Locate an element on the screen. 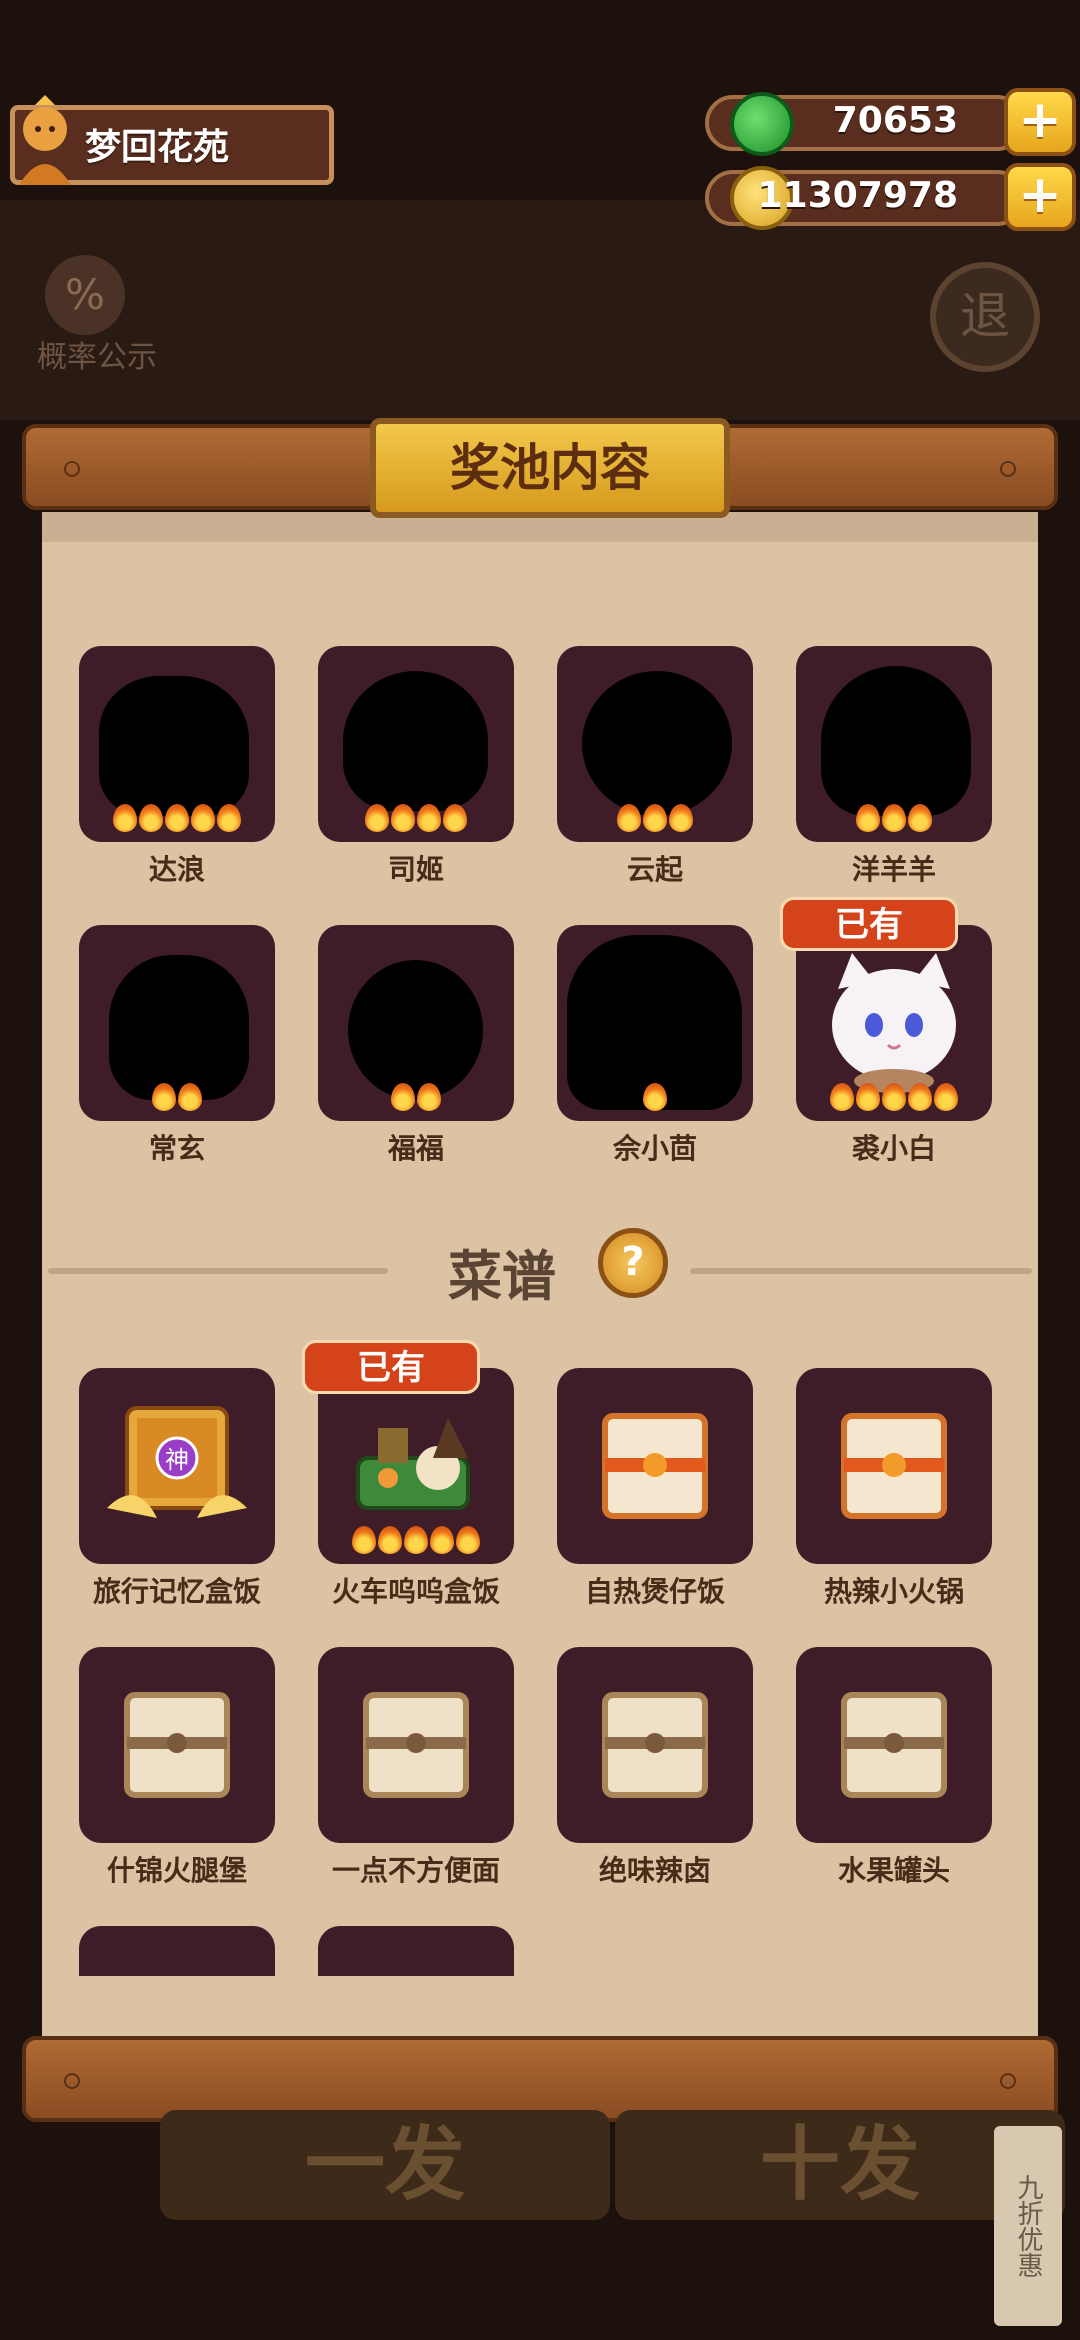  page-title: 梦回花苑 is located at coordinates (157, 147).